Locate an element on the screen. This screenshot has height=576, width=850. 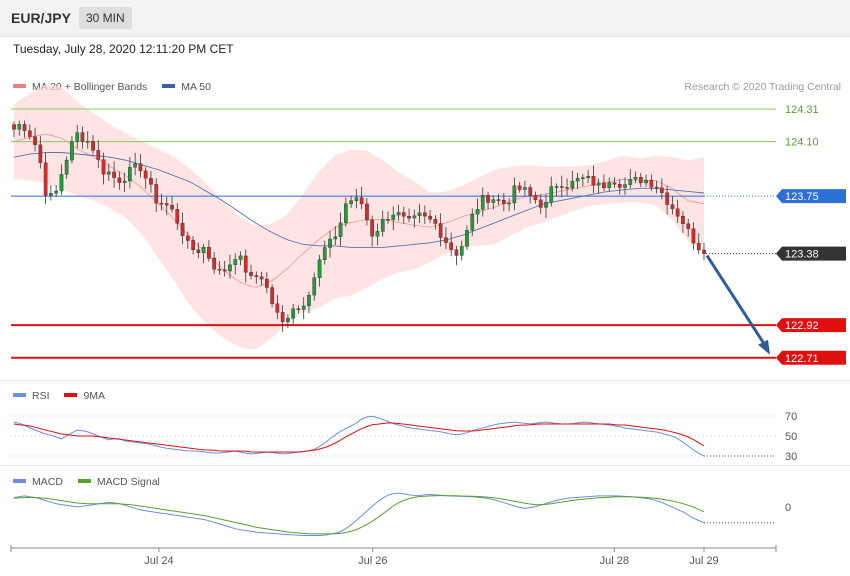
x-tick-label: Jul 29 is located at coordinates (703, 561).